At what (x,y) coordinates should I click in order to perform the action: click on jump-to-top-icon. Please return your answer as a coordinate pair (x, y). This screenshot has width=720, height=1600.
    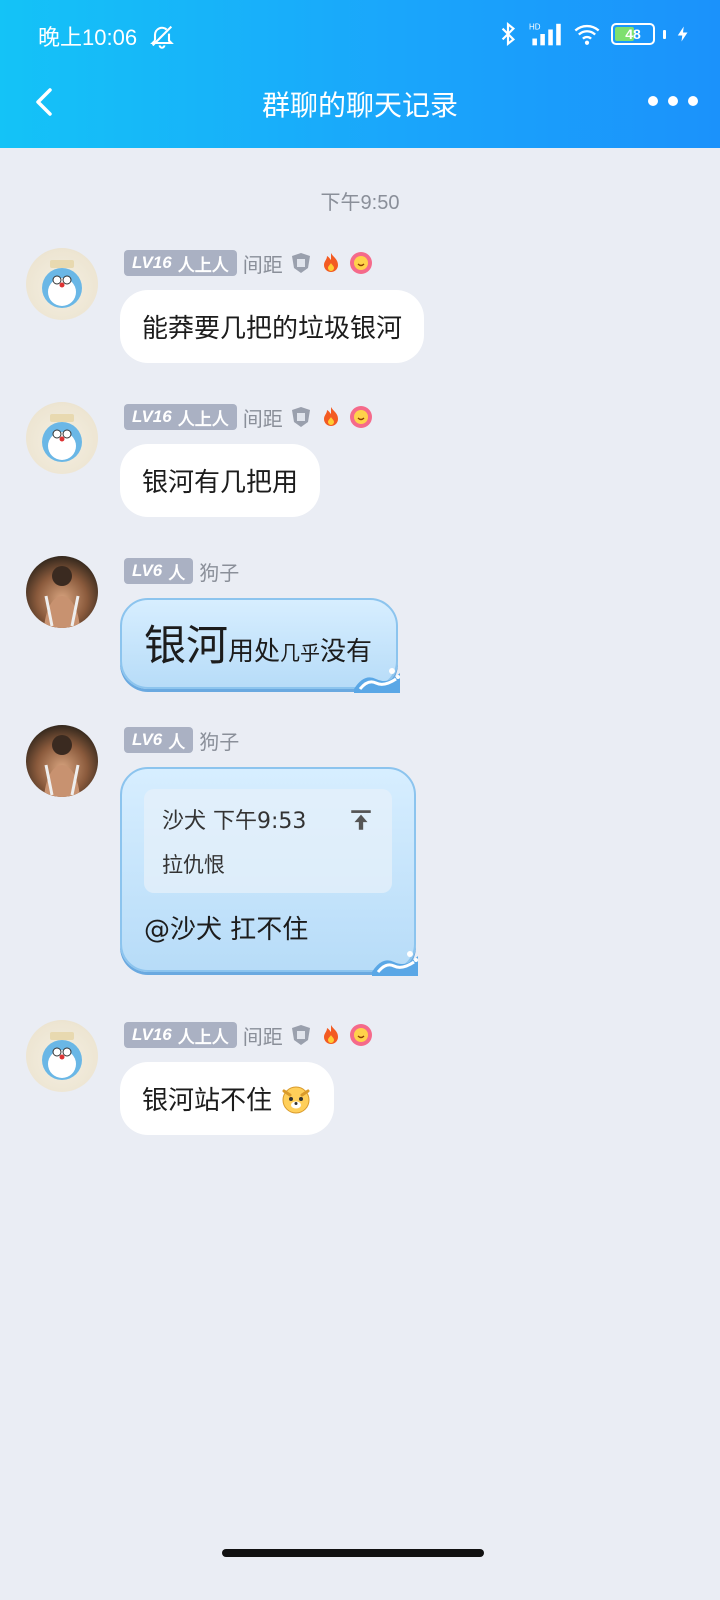
    Looking at the image, I should click on (361, 820).